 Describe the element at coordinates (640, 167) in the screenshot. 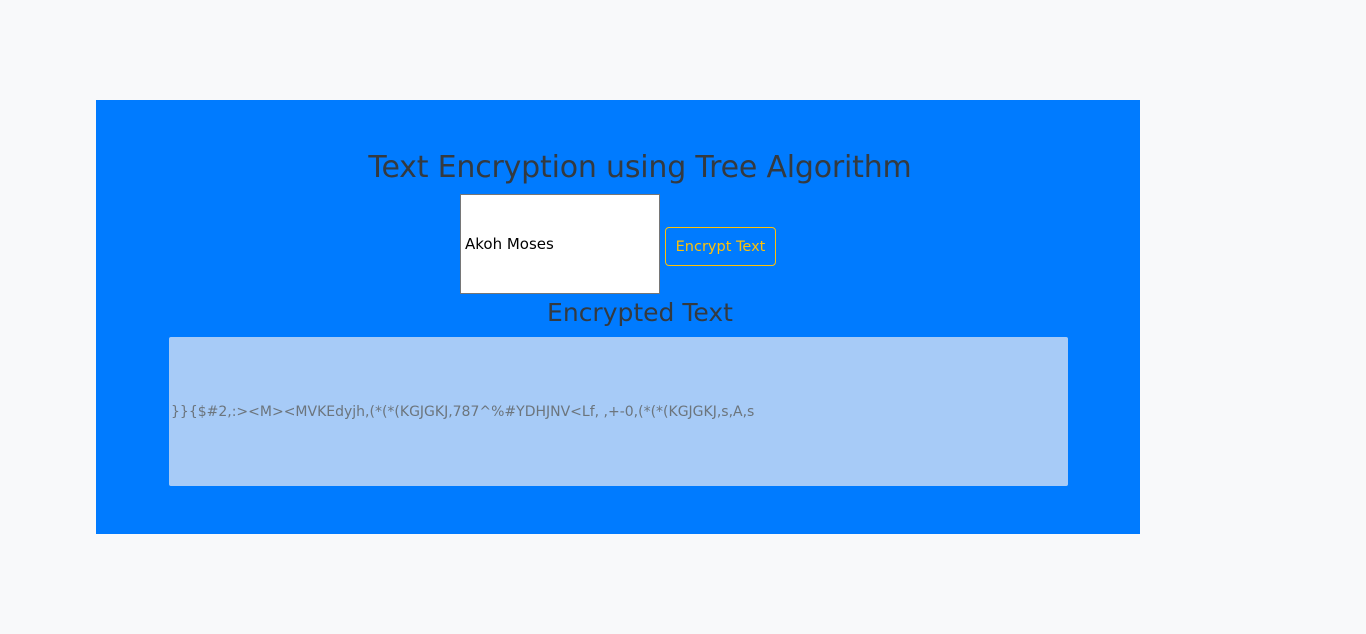

I see `page-title: Text Encryption using Tree Algorithm` at that location.